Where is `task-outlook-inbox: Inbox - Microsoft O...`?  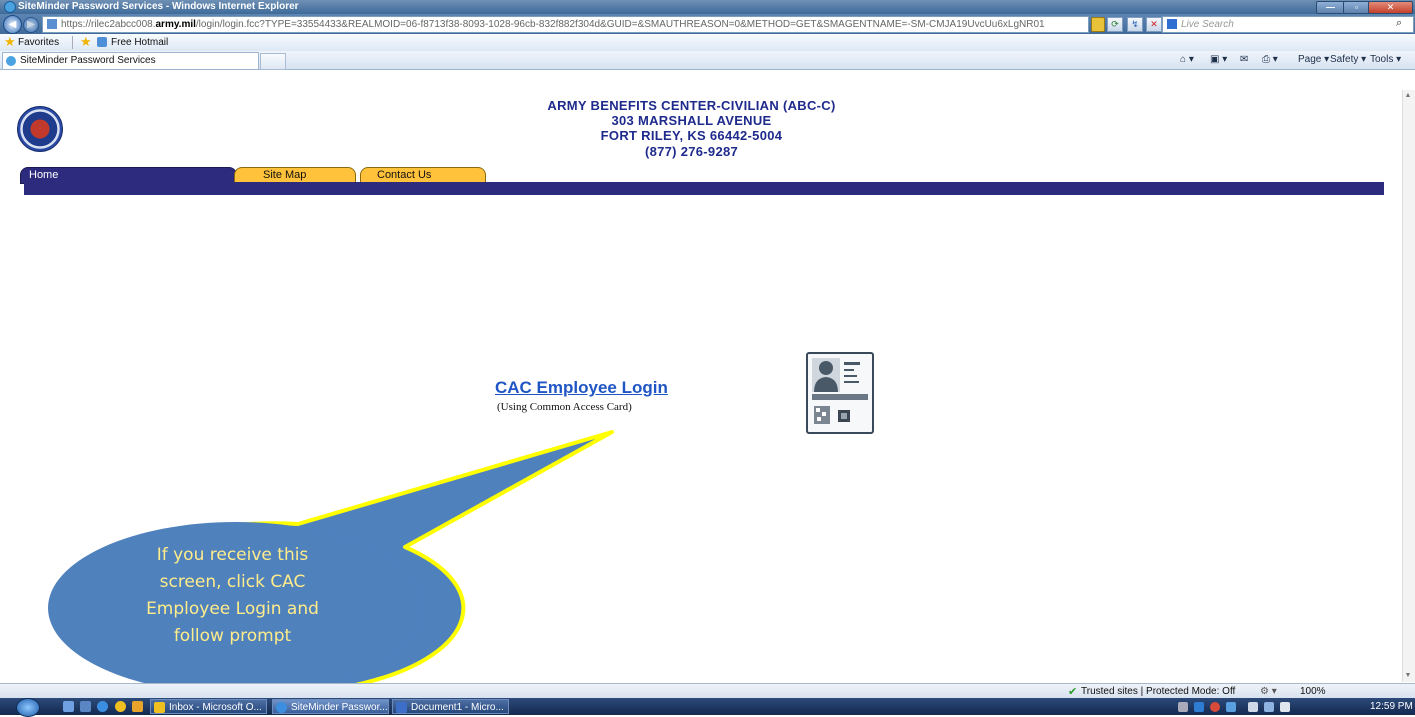
task-outlook-inbox: Inbox - Microsoft O... is located at coordinates (208, 706).